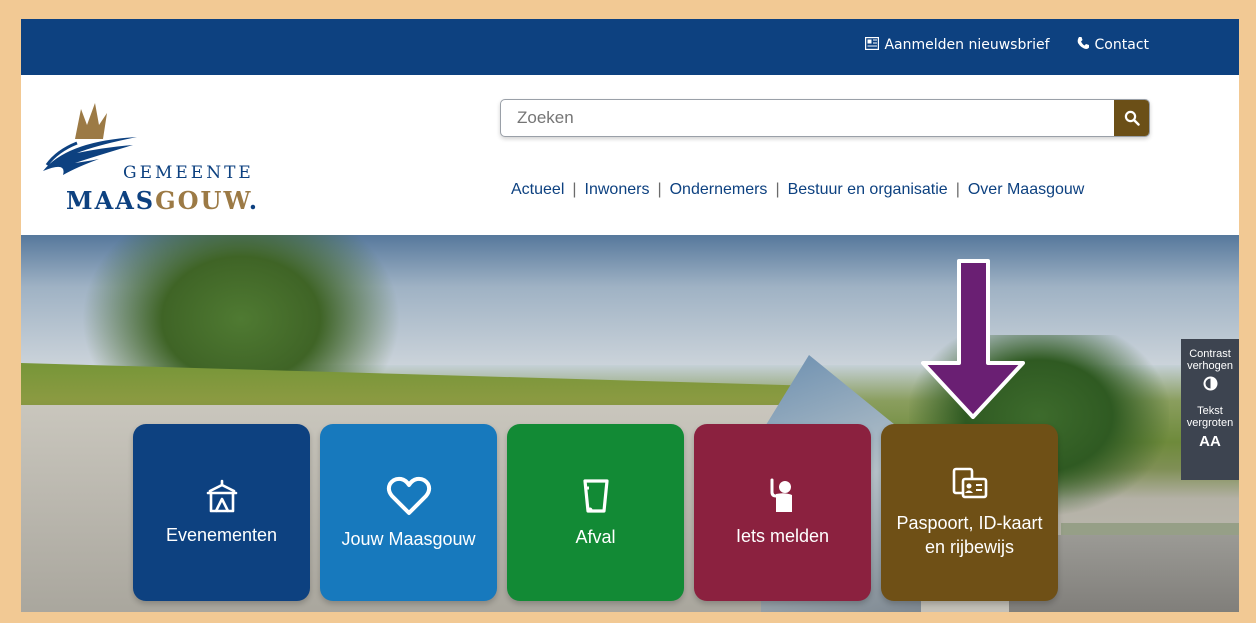 Image resolution: width=1256 pixels, height=623 pixels. What do you see at coordinates (202, 200) in the screenshot?
I see `logo-gouw: GOUW` at bounding box center [202, 200].